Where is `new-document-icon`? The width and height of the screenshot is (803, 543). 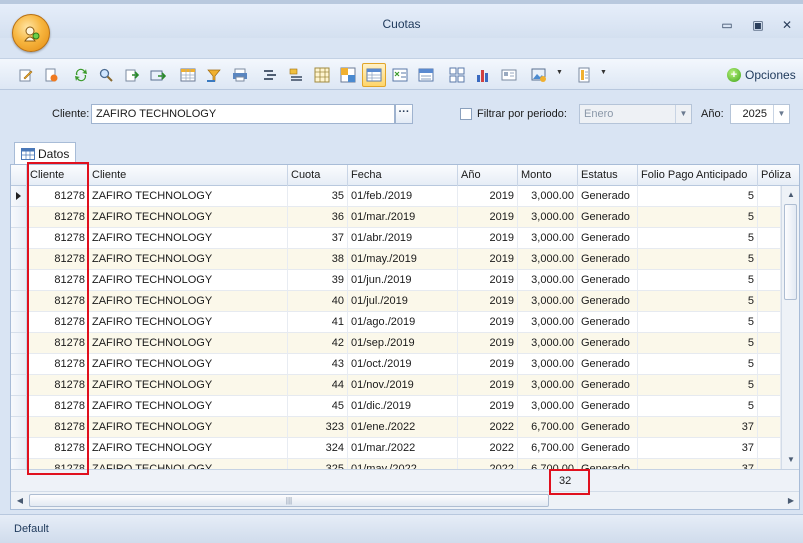 new-document-icon is located at coordinates (51, 75).